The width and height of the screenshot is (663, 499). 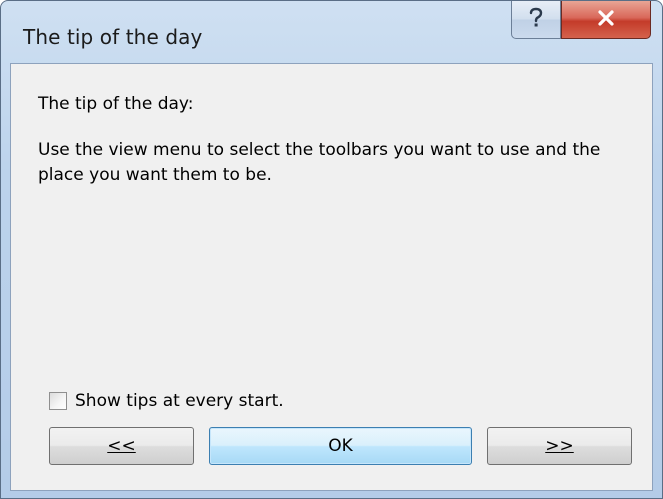 I want to click on help-button, so click(x=536, y=20).